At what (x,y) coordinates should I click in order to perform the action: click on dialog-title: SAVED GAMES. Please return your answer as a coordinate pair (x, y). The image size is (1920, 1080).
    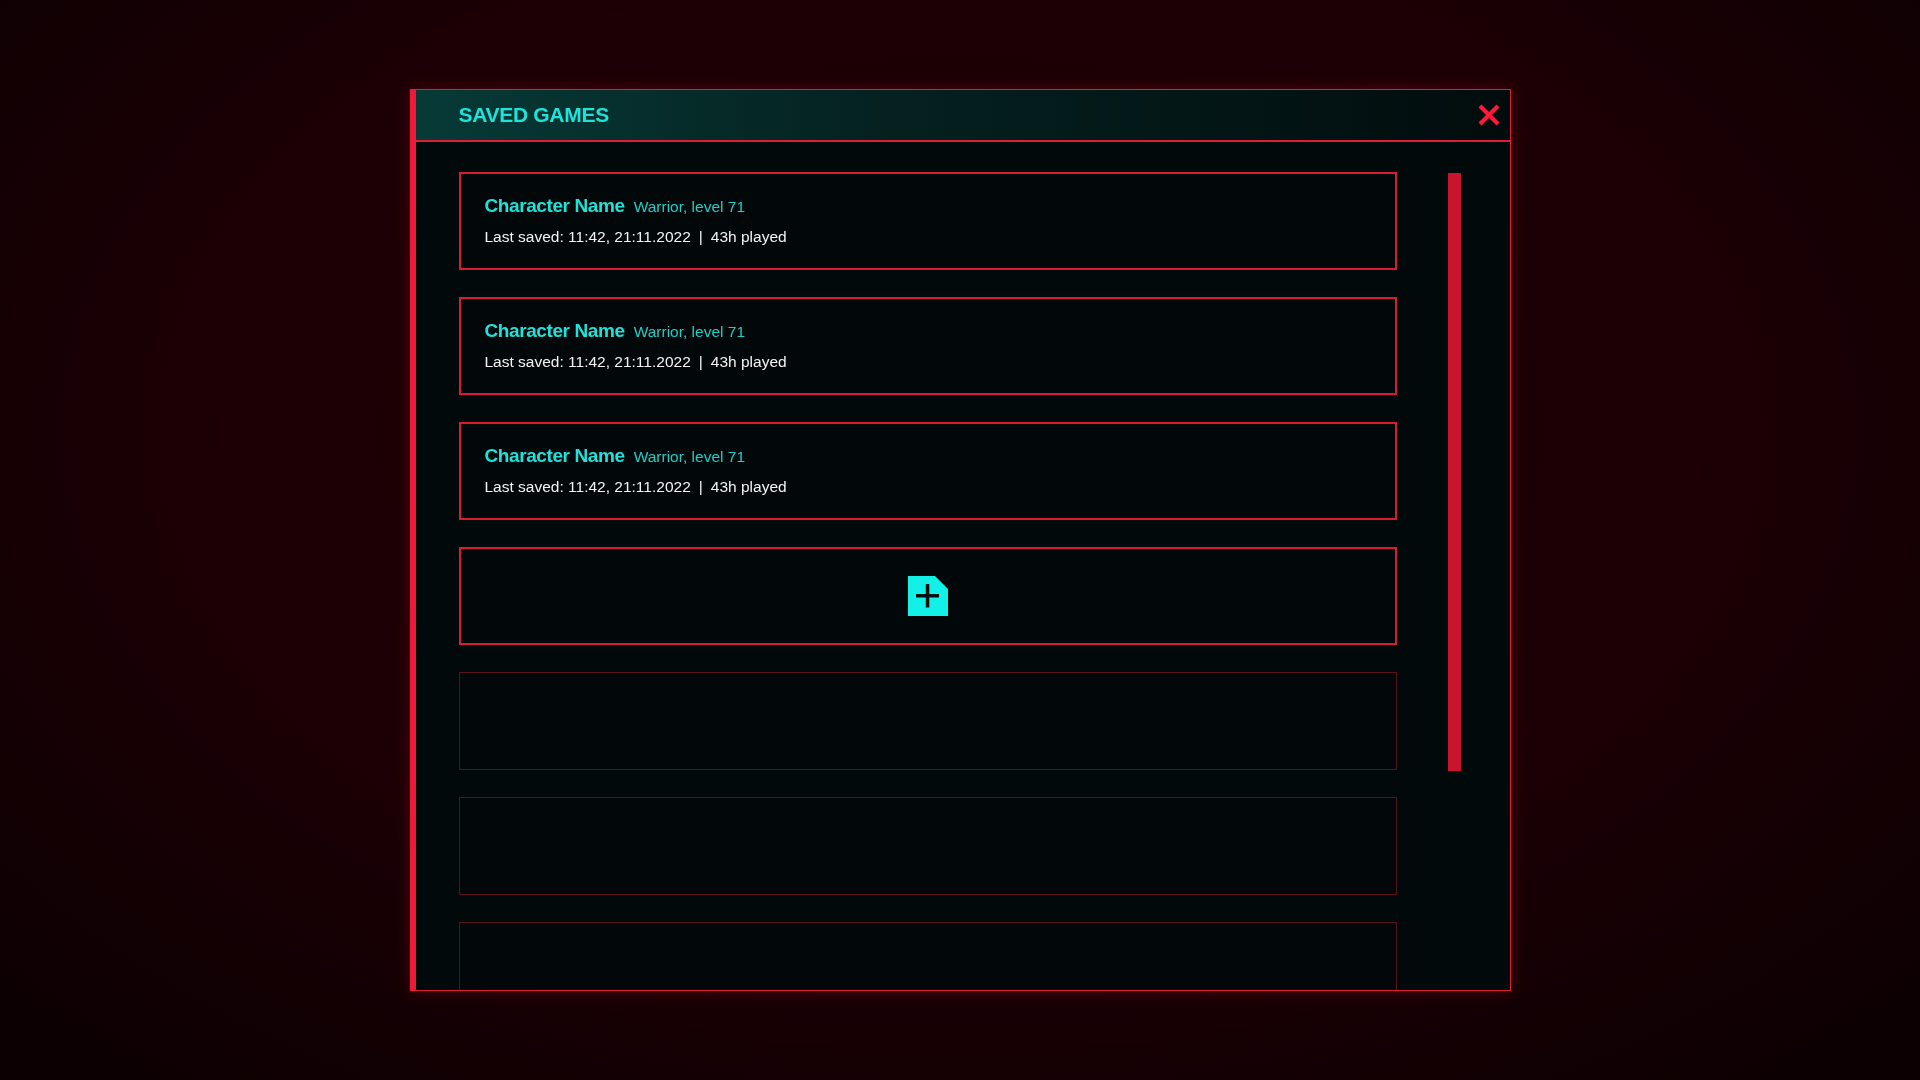
    Looking at the image, I should click on (533, 115).